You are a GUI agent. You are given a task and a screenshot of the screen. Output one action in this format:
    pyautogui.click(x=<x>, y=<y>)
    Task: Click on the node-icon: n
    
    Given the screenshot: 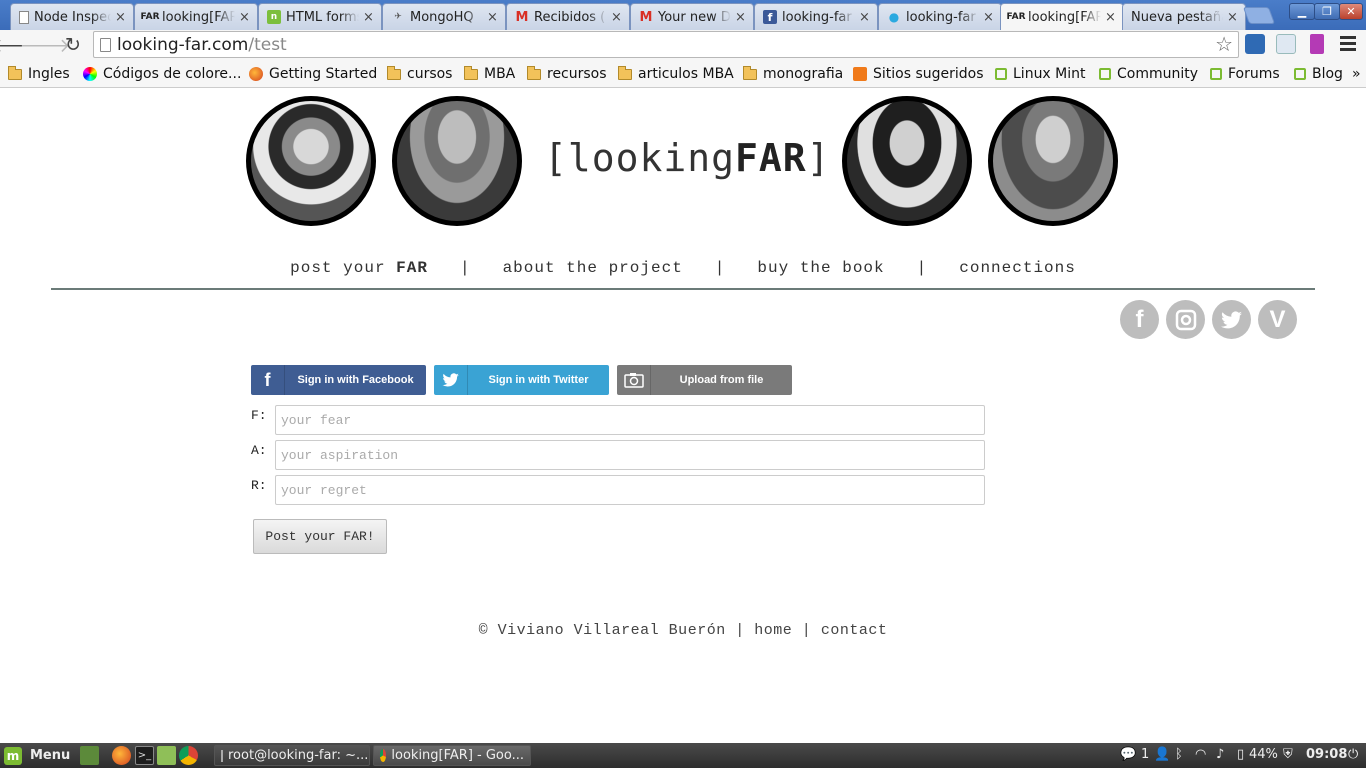 What is the action you would take?
    pyautogui.click(x=274, y=17)
    